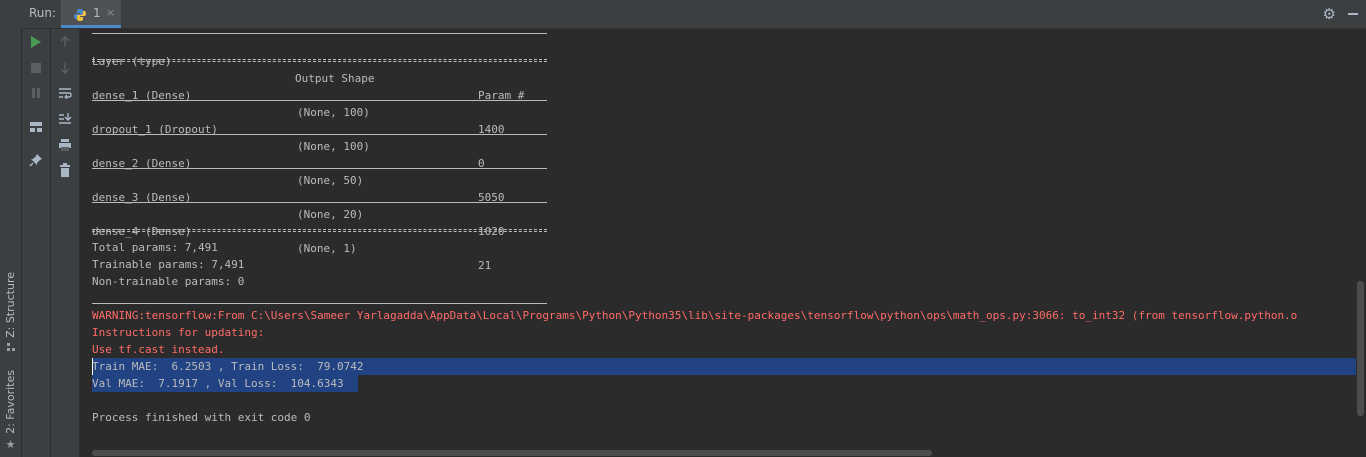 Image resolution: width=1366 pixels, height=457 pixels. I want to click on run-label: Run:, so click(43, 13).